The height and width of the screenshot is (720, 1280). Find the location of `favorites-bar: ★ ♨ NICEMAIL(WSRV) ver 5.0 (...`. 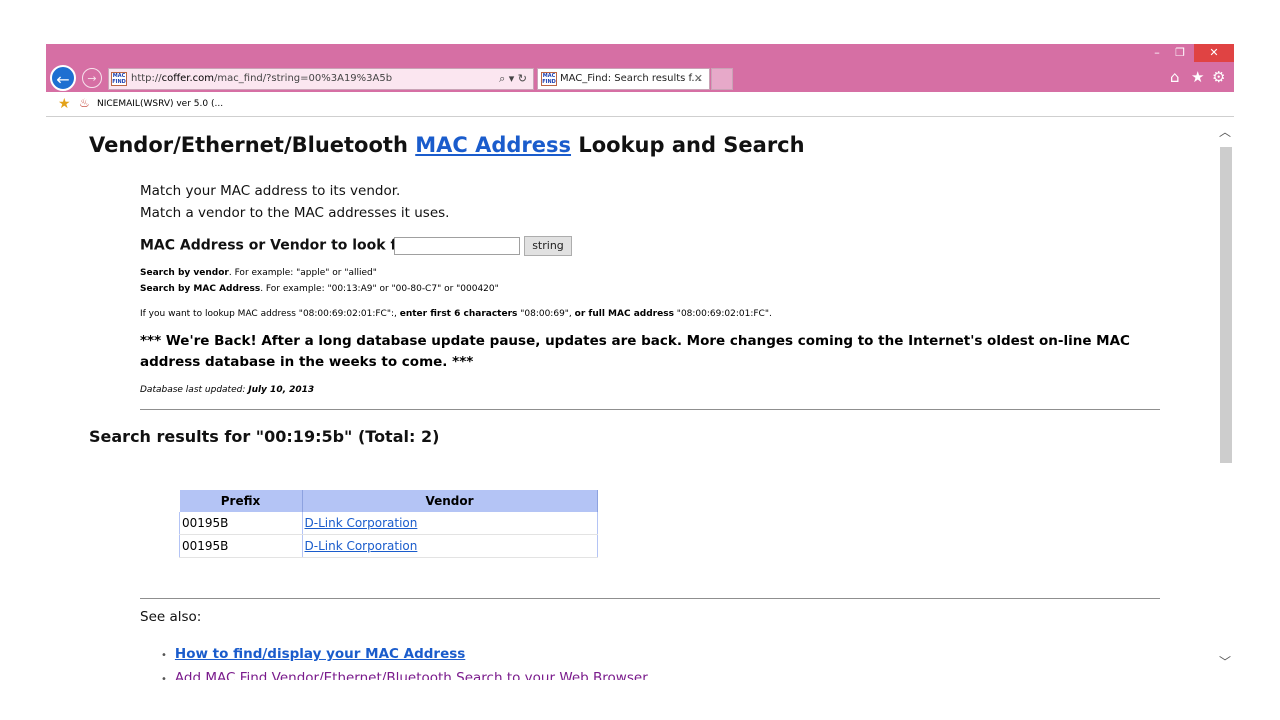

favorites-bar: ★ ♨ NICEMAIL(WSRV) ver 5.0 (... is located at coordinates (640, 104).